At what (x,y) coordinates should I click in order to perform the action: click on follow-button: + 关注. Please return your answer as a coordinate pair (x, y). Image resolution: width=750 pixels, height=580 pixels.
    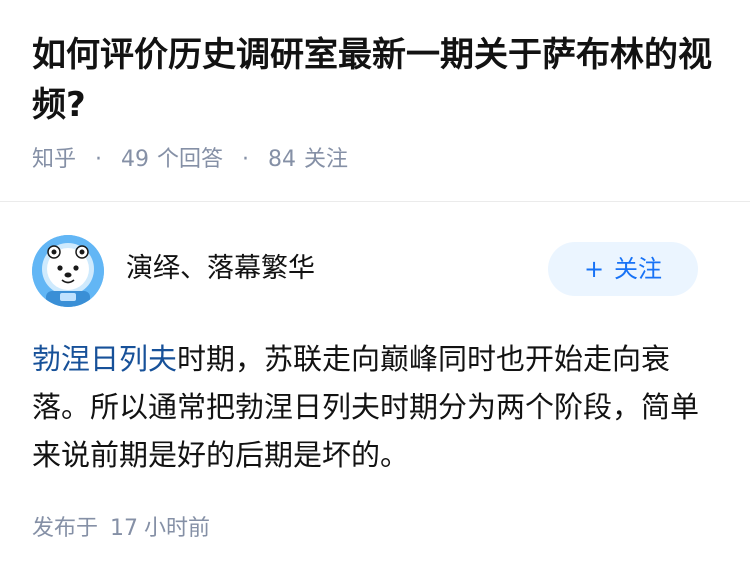
    Looking at the image, I should click on (623, 269).